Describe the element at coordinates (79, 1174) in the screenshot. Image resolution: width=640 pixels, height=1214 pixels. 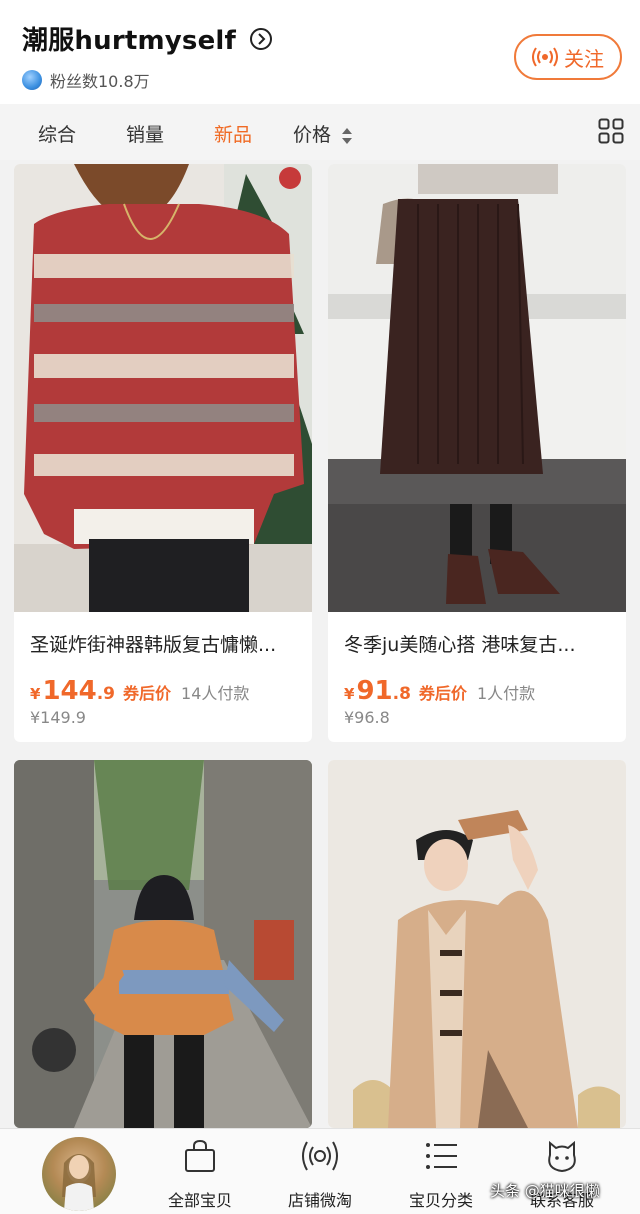
I see `avatar` at that location.